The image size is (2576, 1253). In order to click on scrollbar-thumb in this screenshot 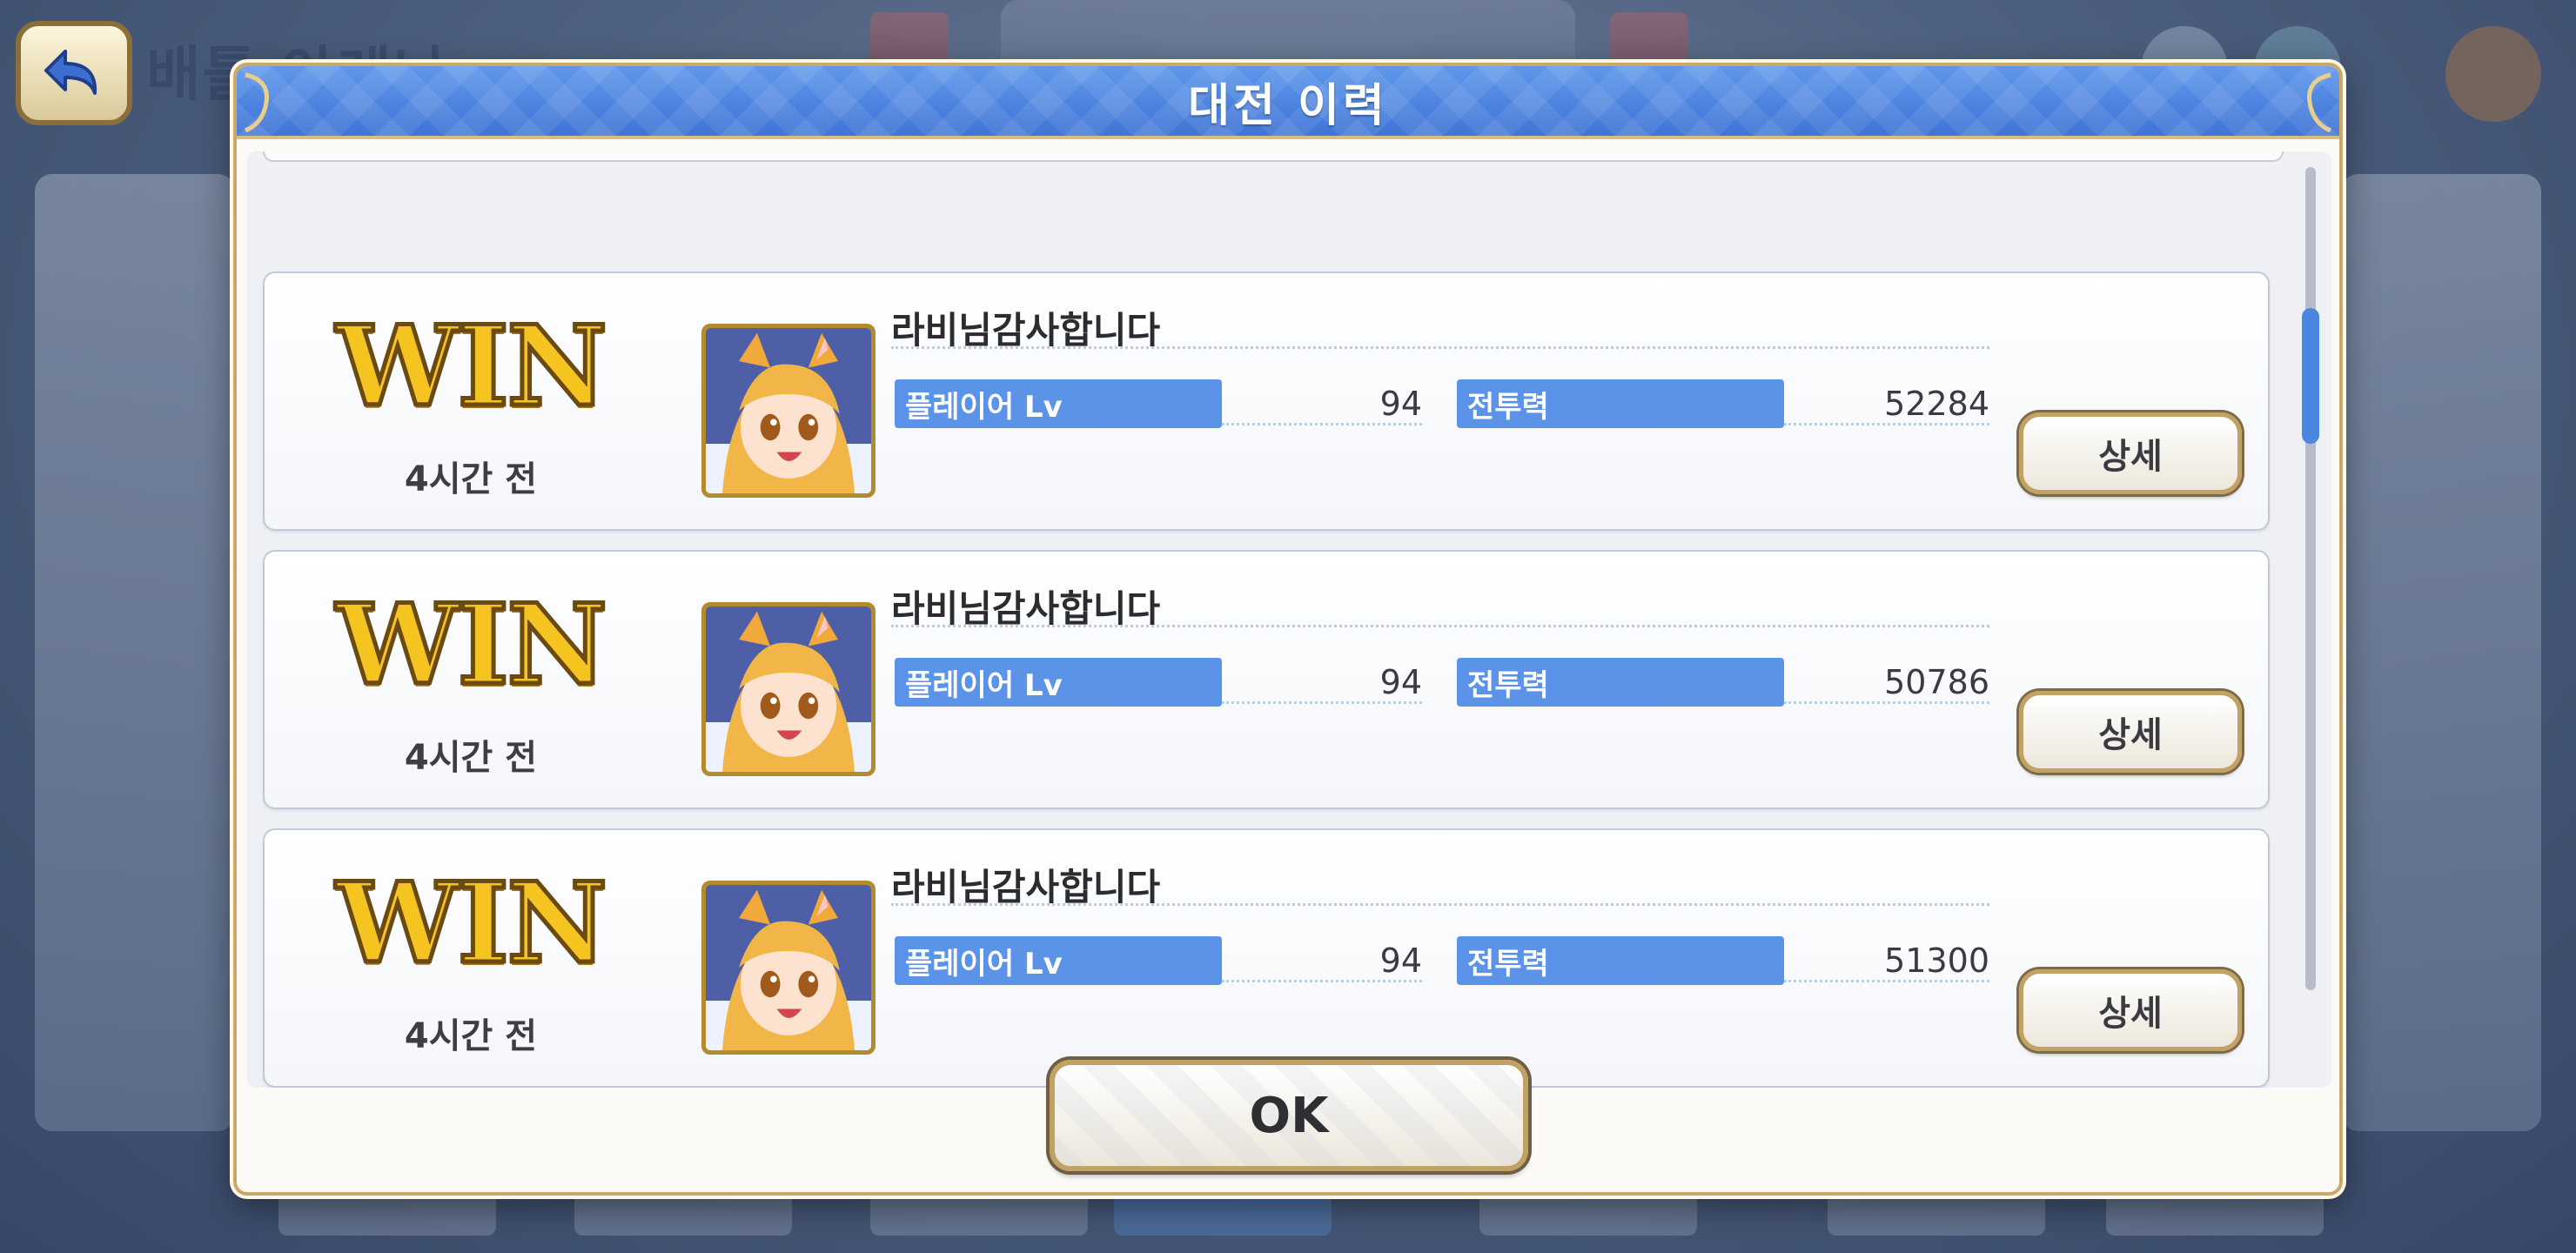, I will do `click(2310, 376)`.